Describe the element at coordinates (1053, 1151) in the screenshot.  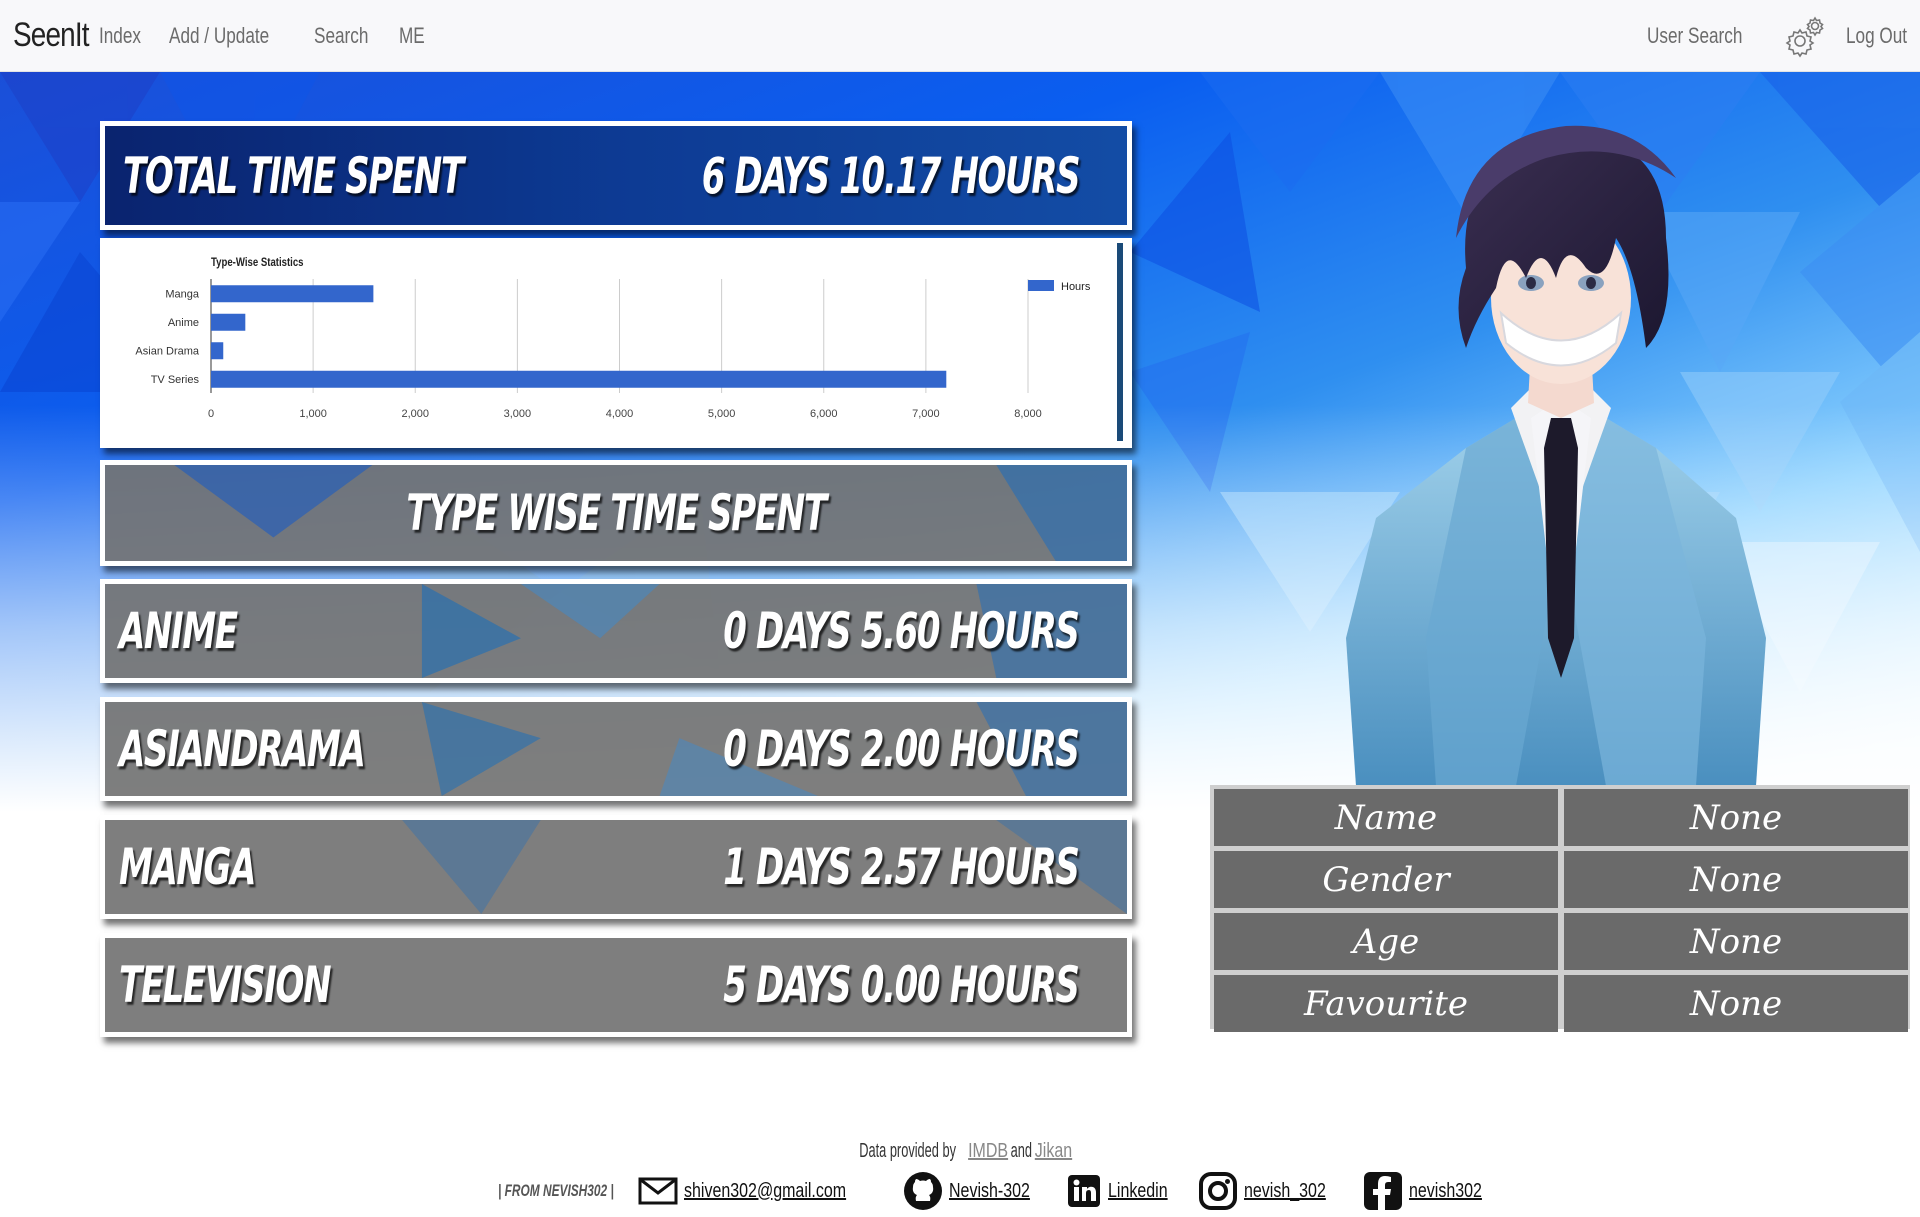
I see `jikan-link: Jikan` at that location.